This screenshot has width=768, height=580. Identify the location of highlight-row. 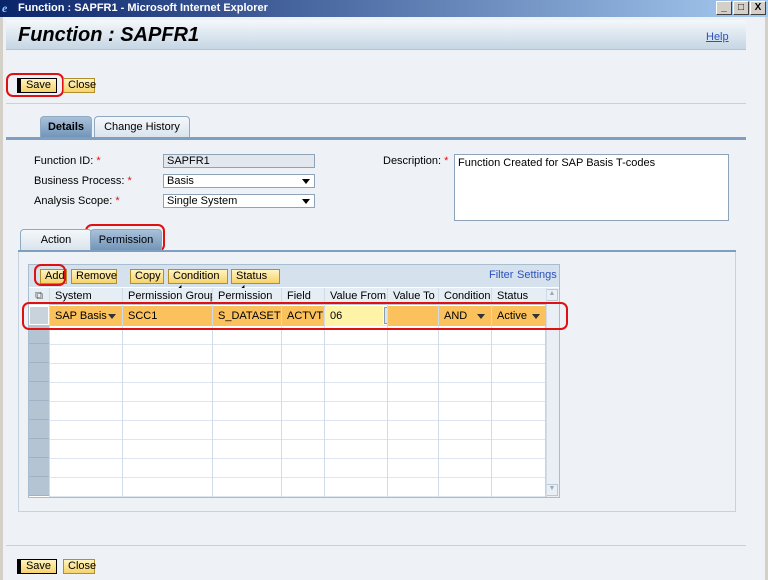
(295, 316).